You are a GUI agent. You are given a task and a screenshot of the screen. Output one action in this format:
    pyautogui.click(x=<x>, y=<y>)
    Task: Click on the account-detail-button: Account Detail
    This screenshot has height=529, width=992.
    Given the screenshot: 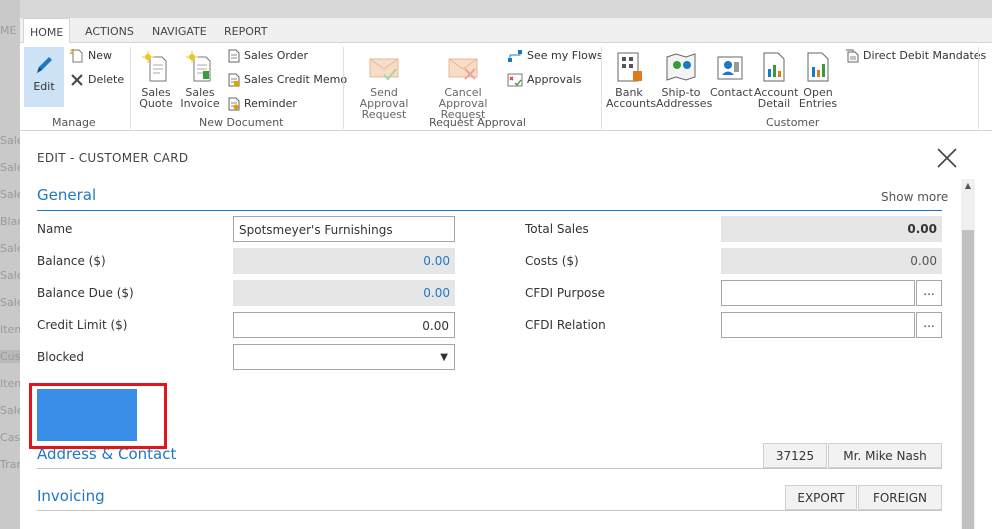 What is the action you would take?
    pyautogui.click(x=776, y=80)
    